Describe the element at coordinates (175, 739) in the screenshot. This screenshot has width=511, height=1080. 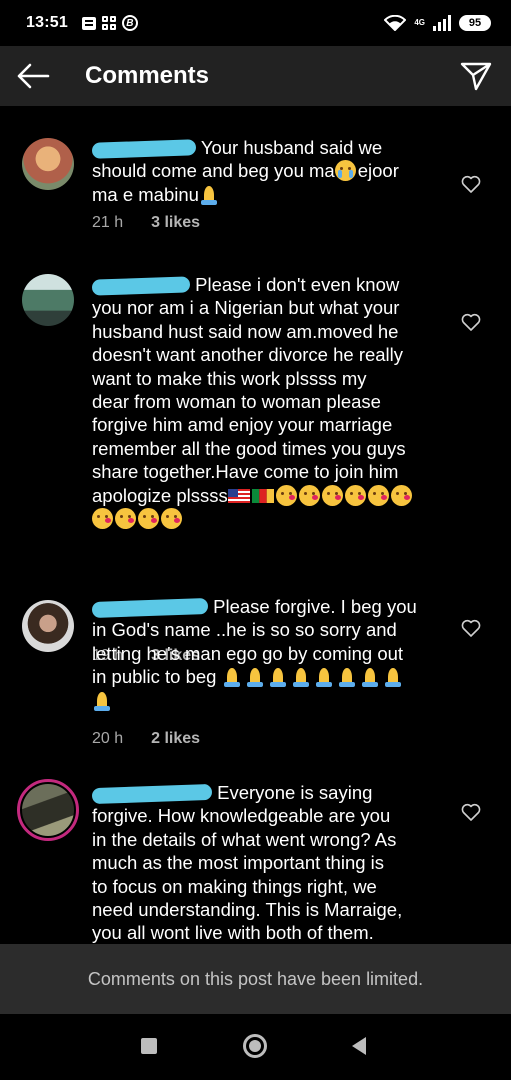
I see `comment-likes: 2 likes` at that location.